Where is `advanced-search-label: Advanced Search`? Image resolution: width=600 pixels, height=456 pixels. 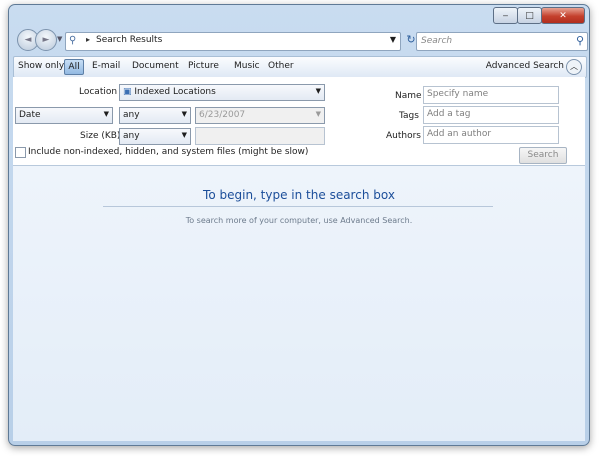 advanced-search-label: Advanced Search is located at coordinates (524, 66).